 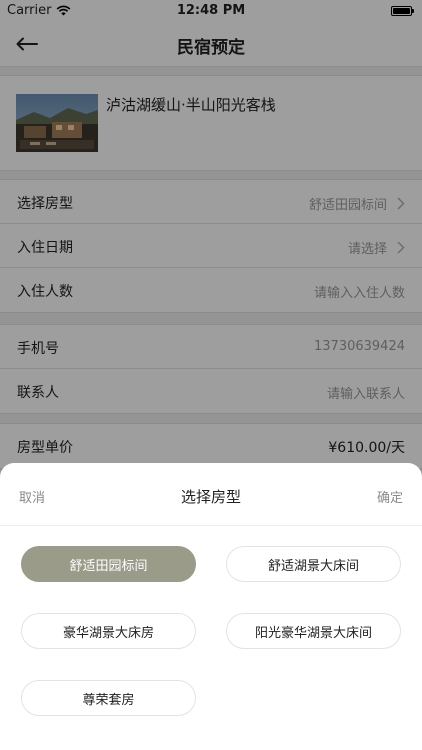 I want to click on sheet-title: 选择房型, so click(x=210, y=497).